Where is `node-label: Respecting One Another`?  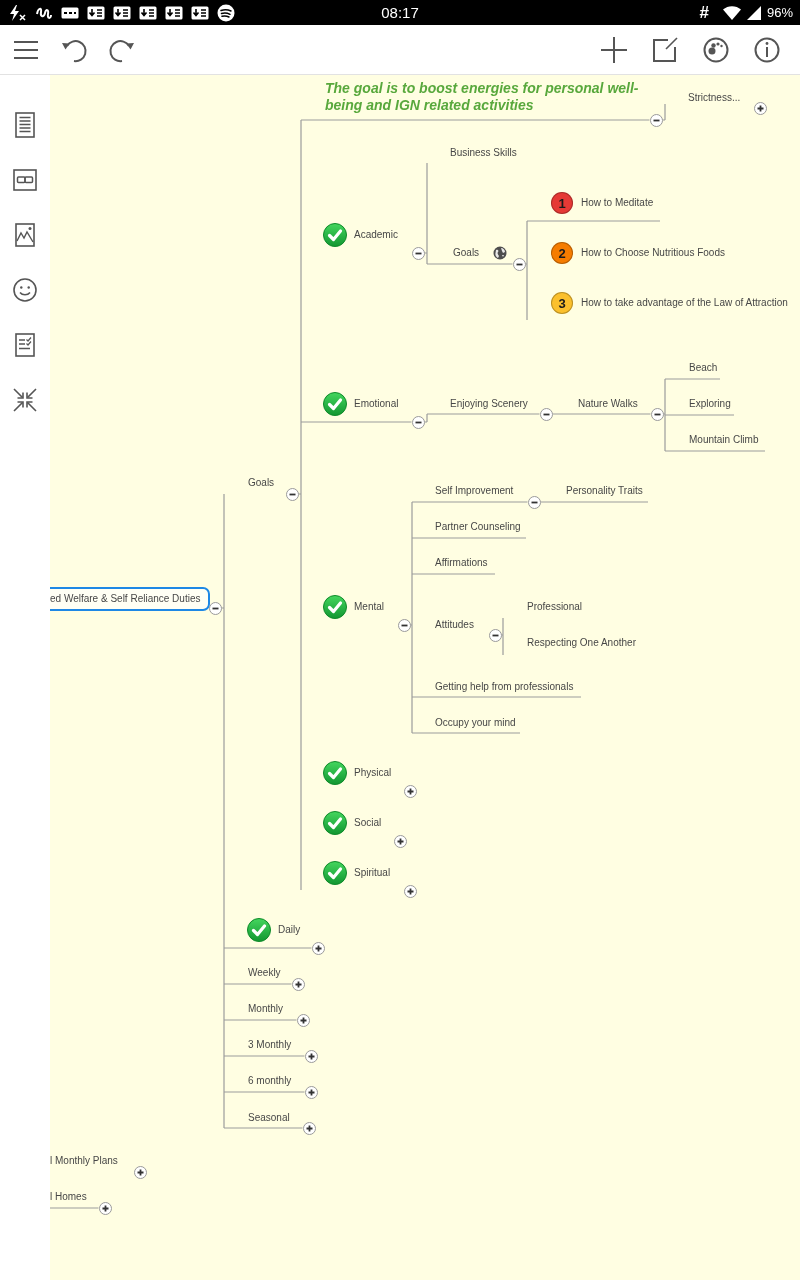 node-label: Respecting One Another is located at coordinates (581, 643).